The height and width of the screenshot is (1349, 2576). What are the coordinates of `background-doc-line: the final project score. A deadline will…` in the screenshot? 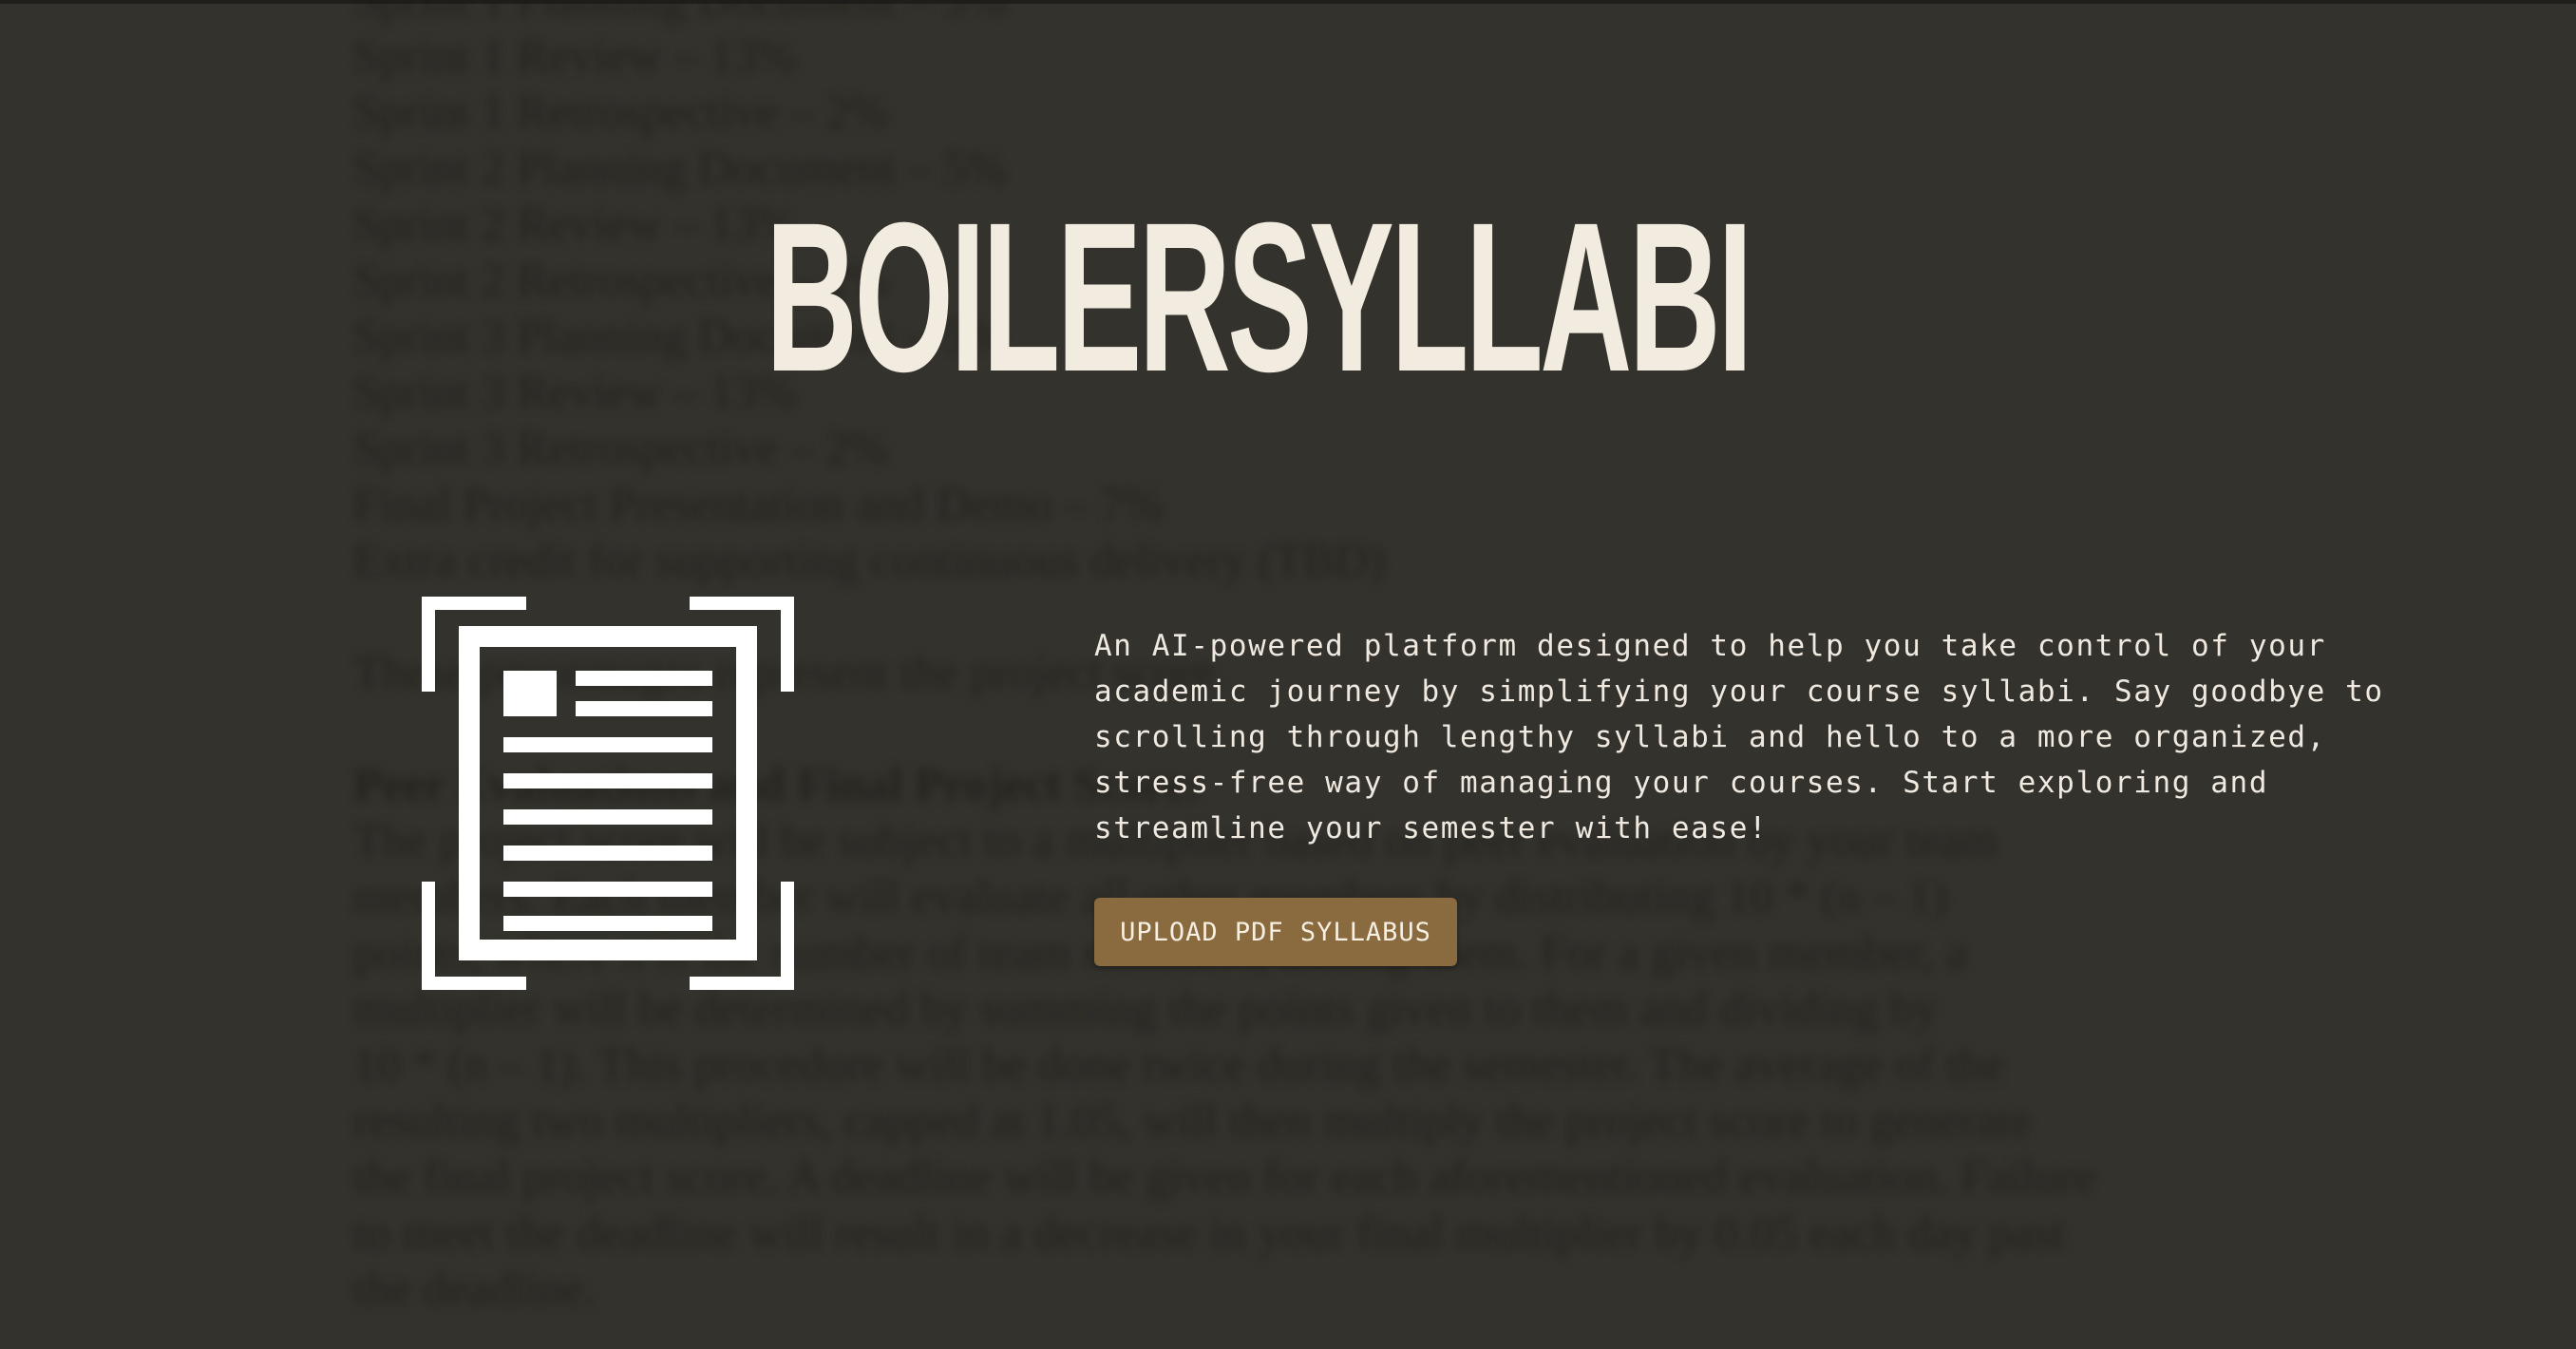 It's located at (1224, 1176).